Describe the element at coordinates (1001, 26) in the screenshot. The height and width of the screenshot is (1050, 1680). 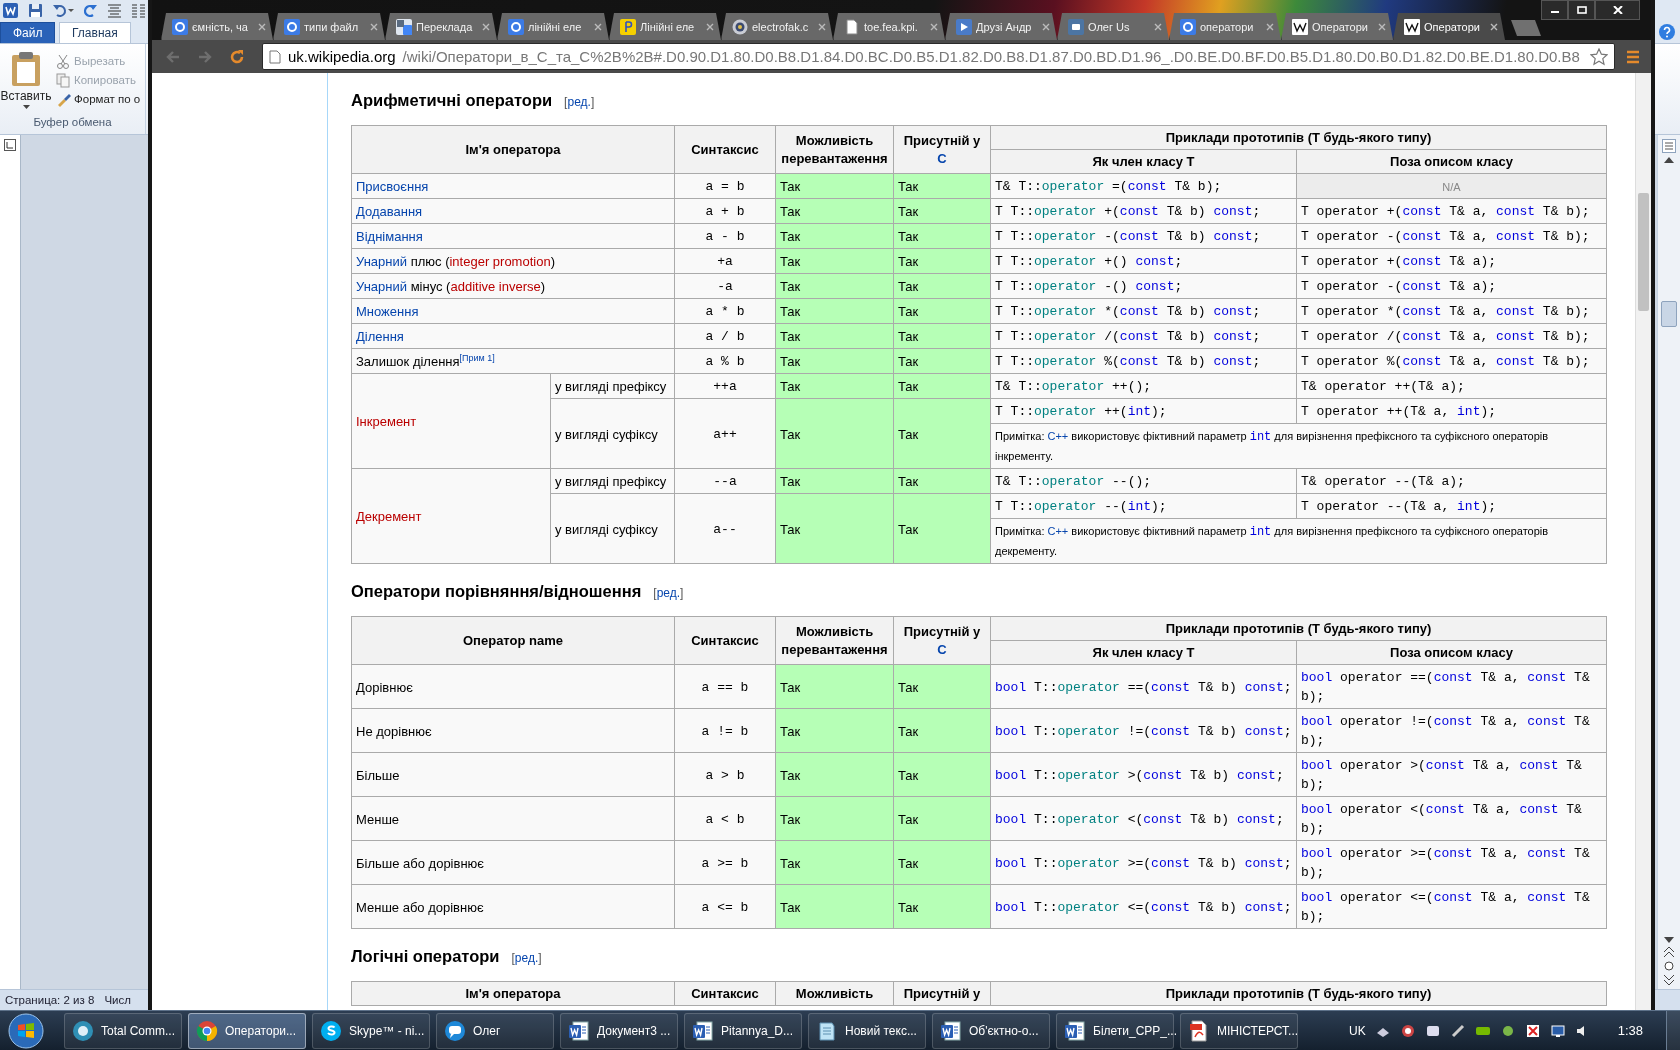
I see `browser-tab: Друзі Андр` at that location.